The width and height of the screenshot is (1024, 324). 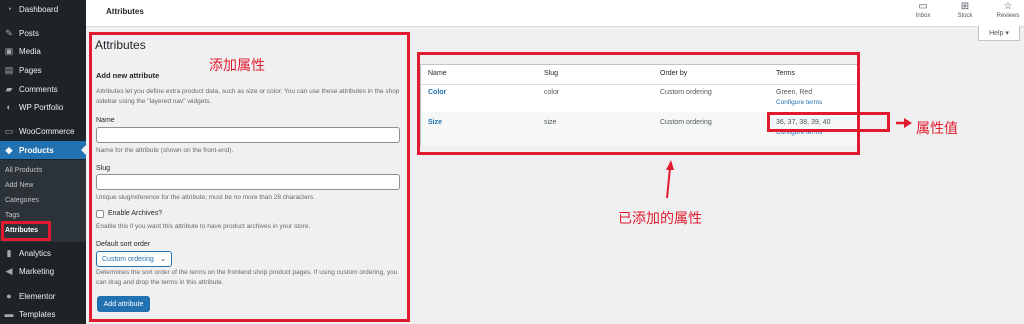 What do you see at coordinates (789, 158) in the screenshot?
I see `annotation-arrows` at bounding box center [789, 158].